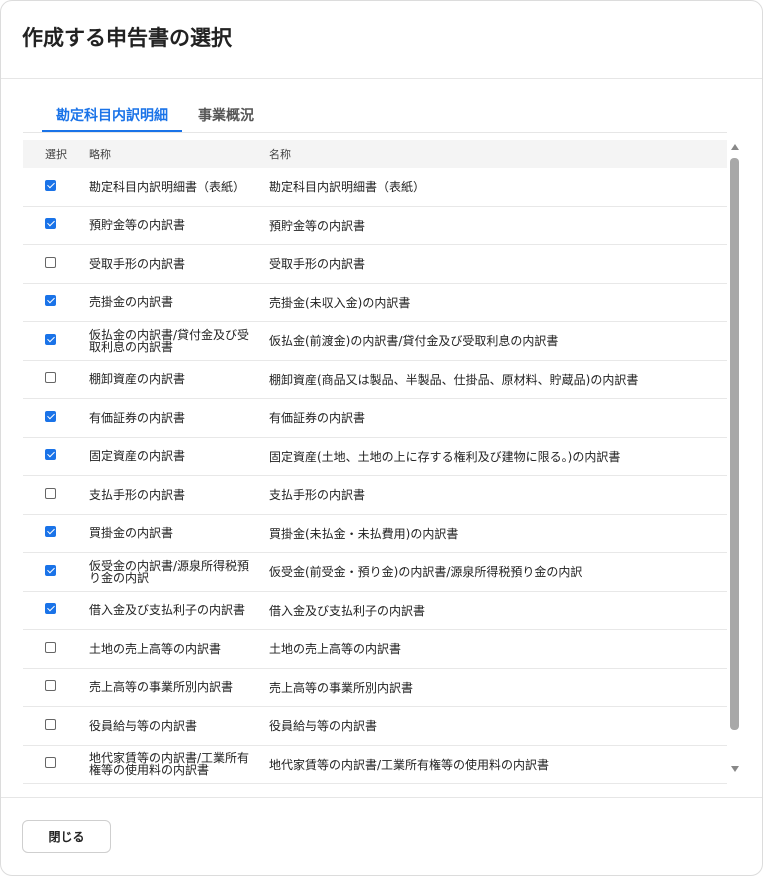 Image resolution: width=763 pixels, height=876 pixels. I want to click on abbr-cell: 固定資産の内訳書, so click(137, 456).